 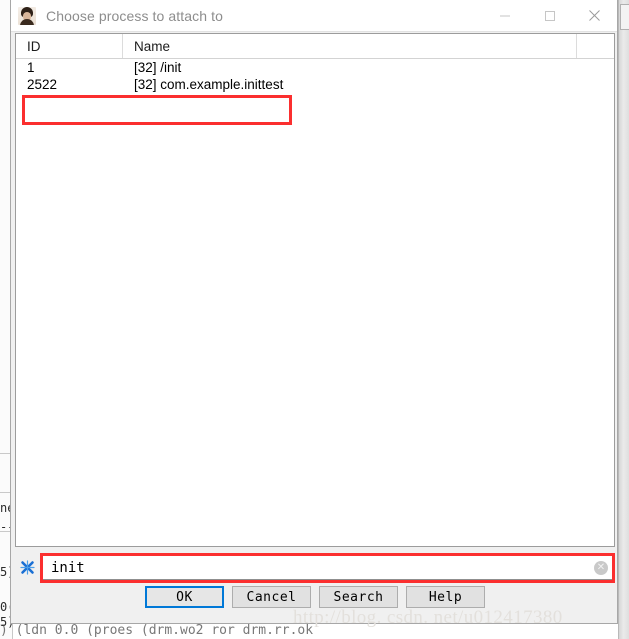 I want to click on minimize-button, so click(x=504, y=15).